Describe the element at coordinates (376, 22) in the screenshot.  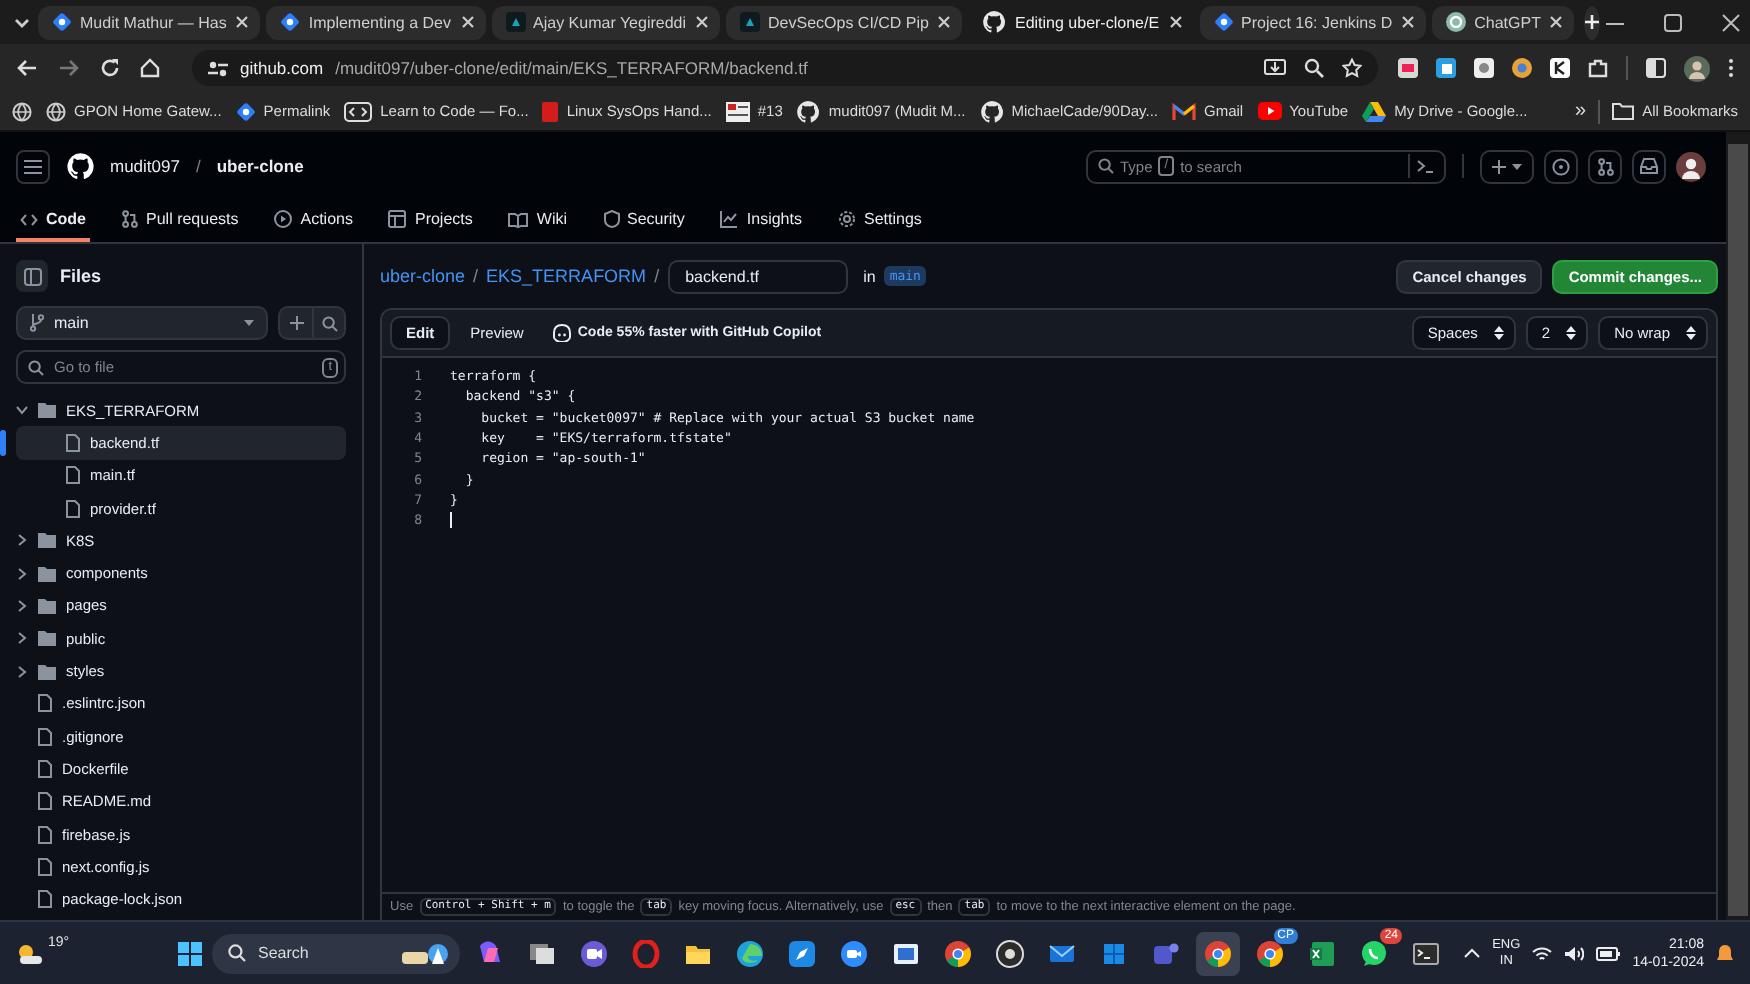
I see `browser-tab: Implementing a Dev` at that location.